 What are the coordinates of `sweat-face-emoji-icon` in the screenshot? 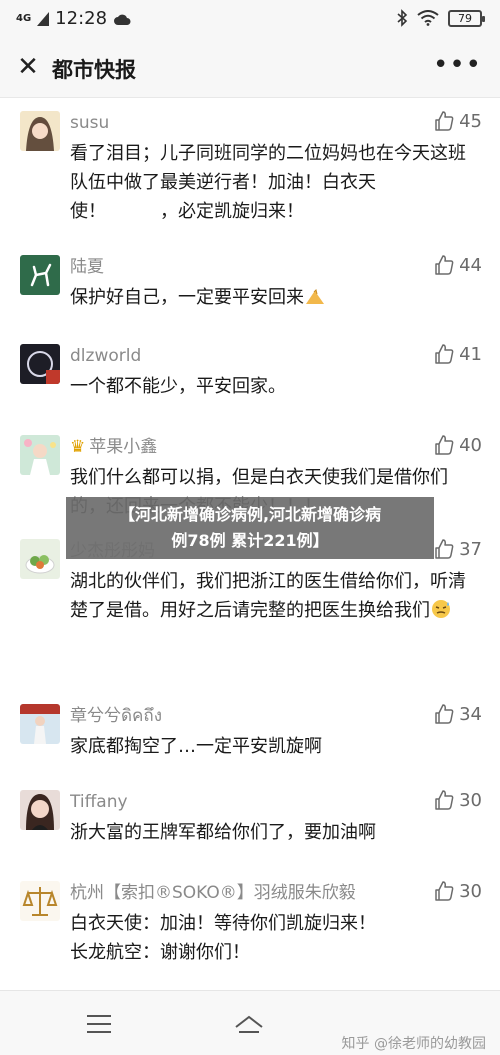 It's located at (441, 609).